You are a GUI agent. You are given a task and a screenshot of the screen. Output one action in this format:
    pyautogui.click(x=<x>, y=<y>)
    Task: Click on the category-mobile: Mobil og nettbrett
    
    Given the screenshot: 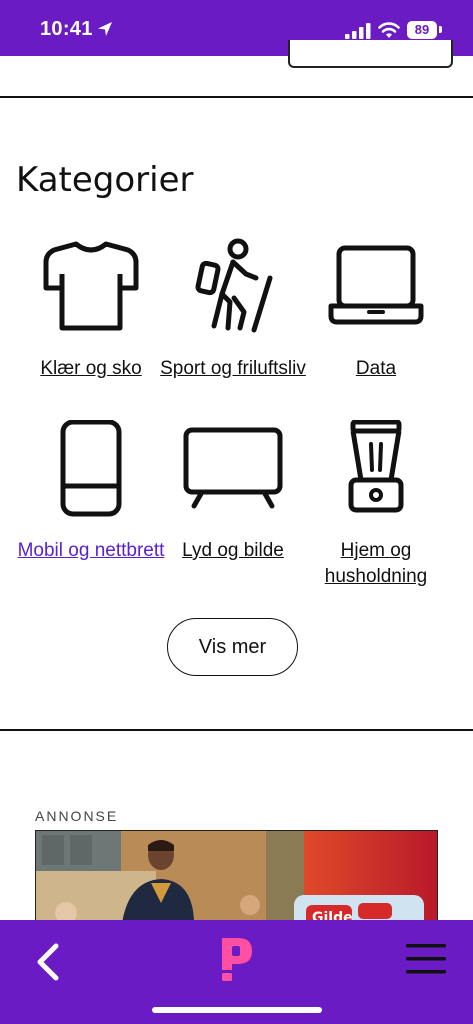 What is the action you would take?
    pyautogui.click(x=91, y=492)
    